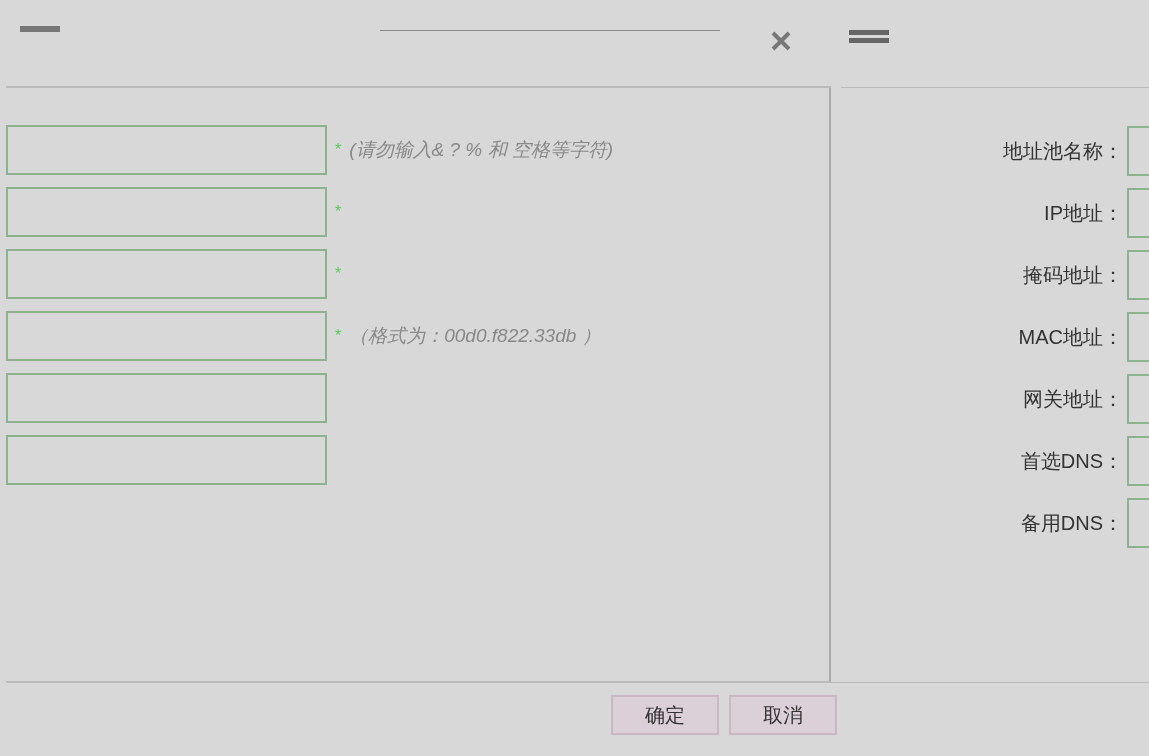  Describe the element at coordinates (869, 37) in the screenshot. I see `menu-icon` at that location.